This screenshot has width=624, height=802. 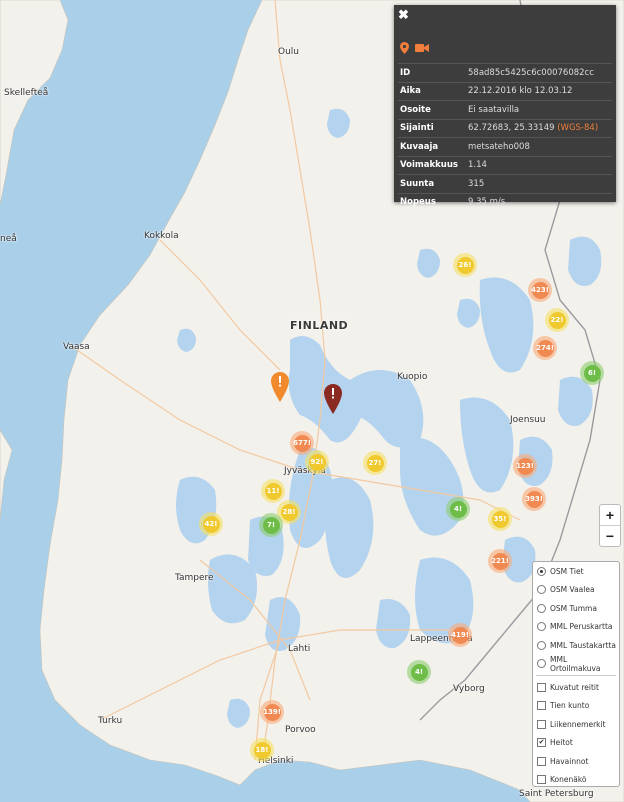 I want to click on base-layer-mml-ortoilmakuva: MML Ortoilmakuva, so click(x=576, y=664).